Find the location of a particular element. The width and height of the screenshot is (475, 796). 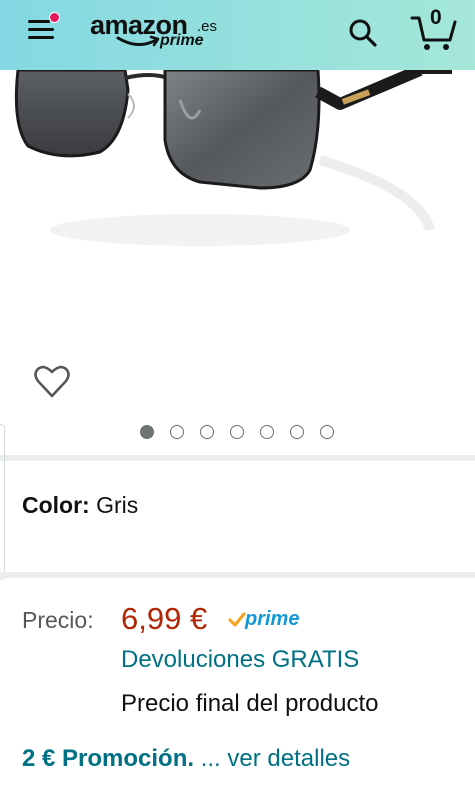

price-value: 6,99 € is located at coordinates (164, 618).